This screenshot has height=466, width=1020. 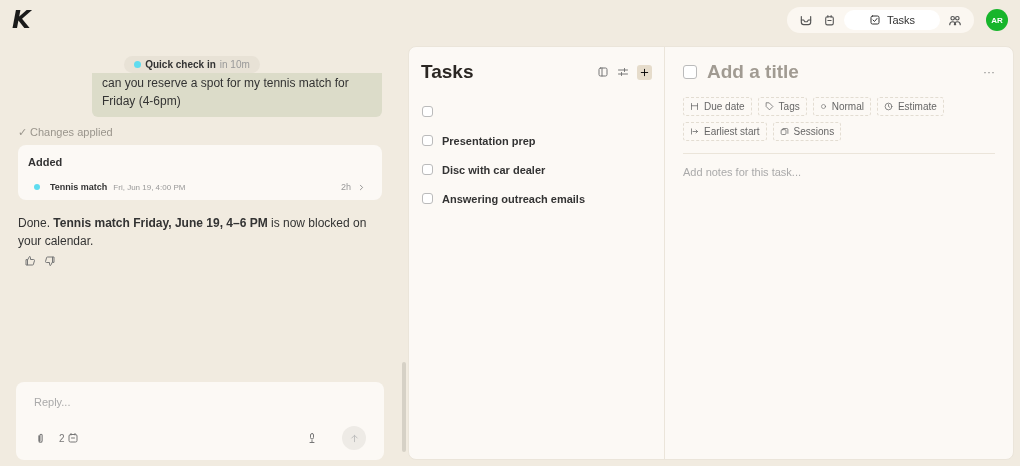 I want to click on assistant-reply: Done. Tennis match Friday, June 19, 4–6 PM is now blocked on your calendar., so click(x=193, y=232).